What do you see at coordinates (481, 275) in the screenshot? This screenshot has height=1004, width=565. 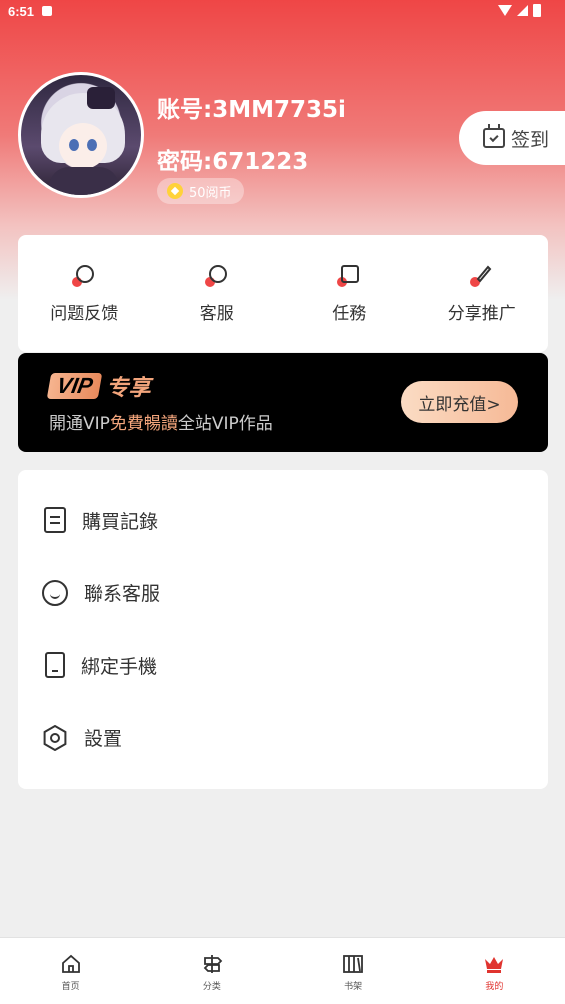 I see `rocket-icon` at bounding box center [481, 275].